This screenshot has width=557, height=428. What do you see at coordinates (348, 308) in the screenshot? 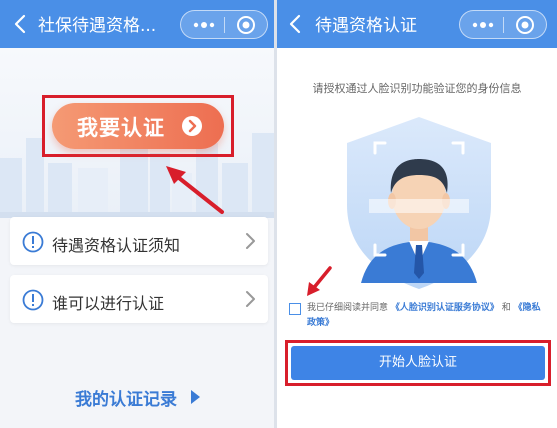
I see `agreement-prefix: 我已仔细阅读并同意` at bounding box center [348, 308].